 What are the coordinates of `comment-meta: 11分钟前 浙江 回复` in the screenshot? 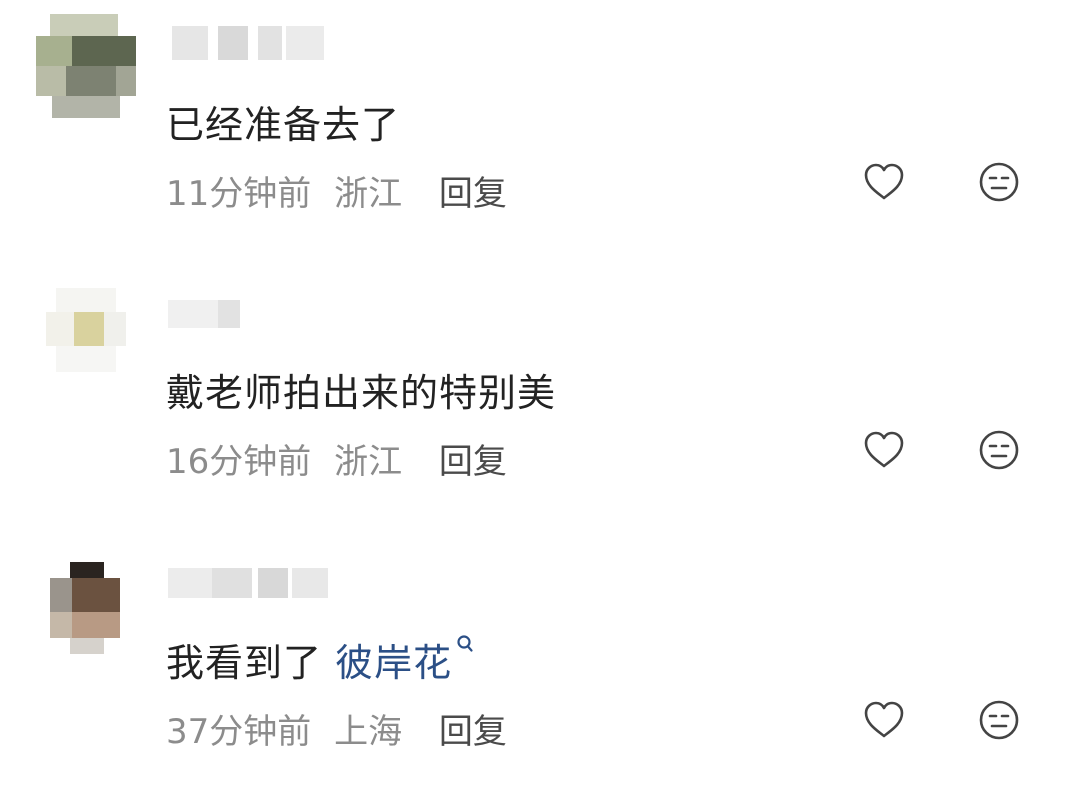 It's located at (336, 190).